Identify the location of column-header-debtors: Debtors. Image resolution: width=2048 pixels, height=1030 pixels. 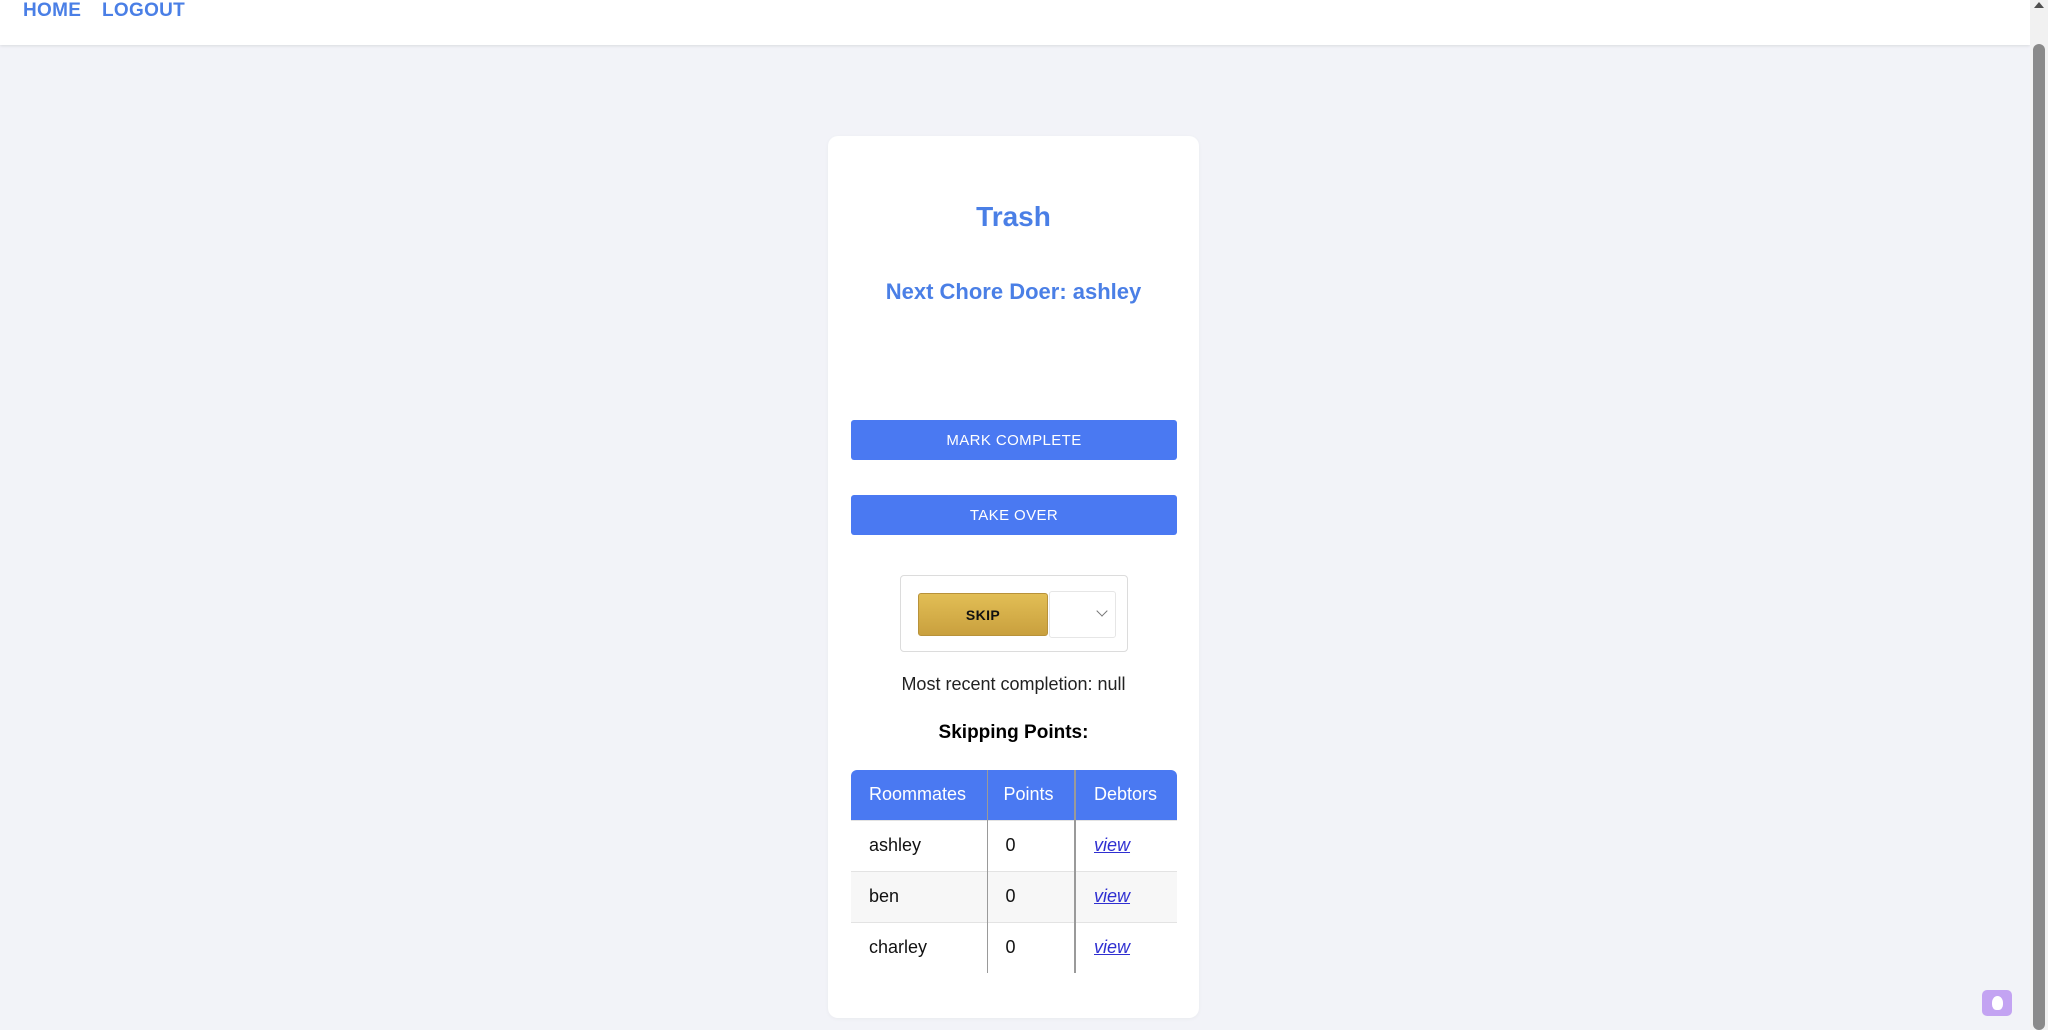
(1126, 795).